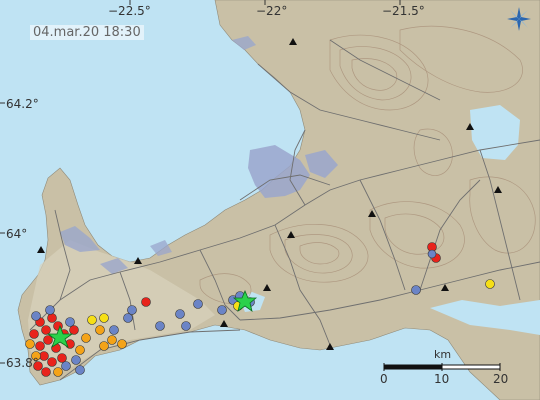  What do you see at coordinates (87, 32) in the screenshot?
I see `timestamp-label: 04.mar.20 18:30` at bounding box center [87, 32].